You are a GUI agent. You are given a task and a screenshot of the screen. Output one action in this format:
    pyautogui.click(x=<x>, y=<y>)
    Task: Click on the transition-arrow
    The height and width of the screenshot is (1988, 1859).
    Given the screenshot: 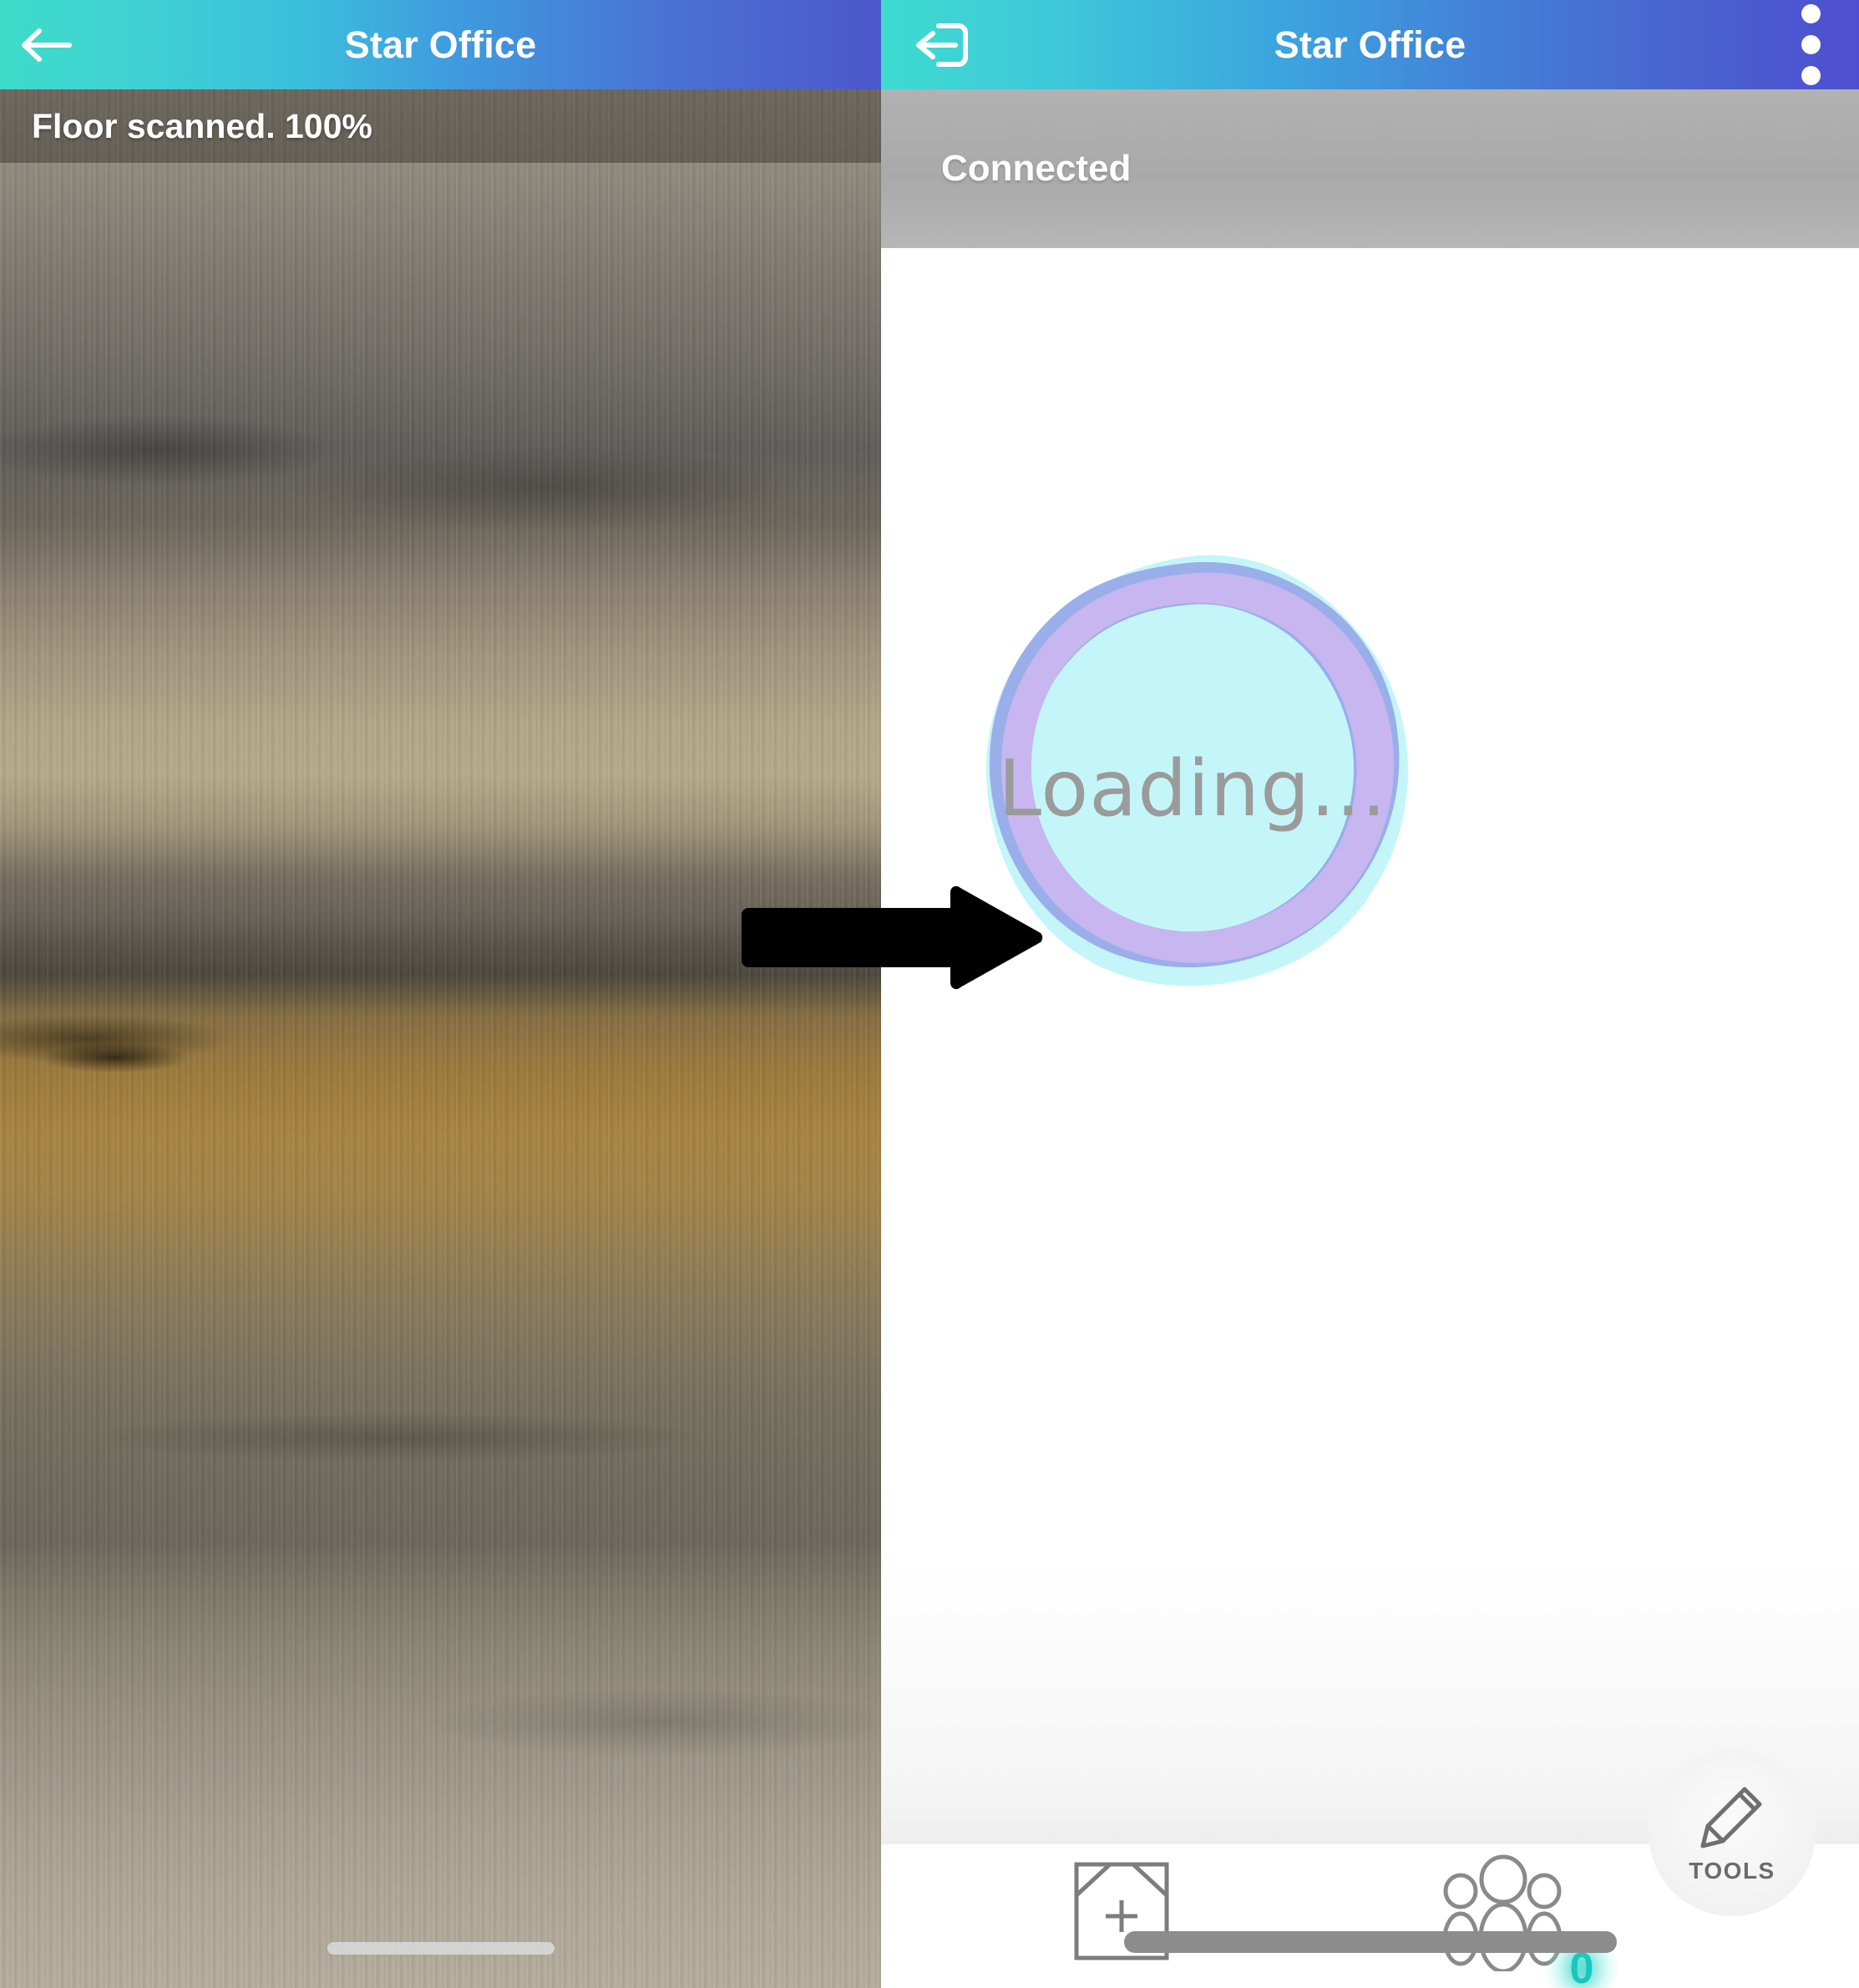 What is the action you would take?
    pyautogui.click(x=889, y=937)
    